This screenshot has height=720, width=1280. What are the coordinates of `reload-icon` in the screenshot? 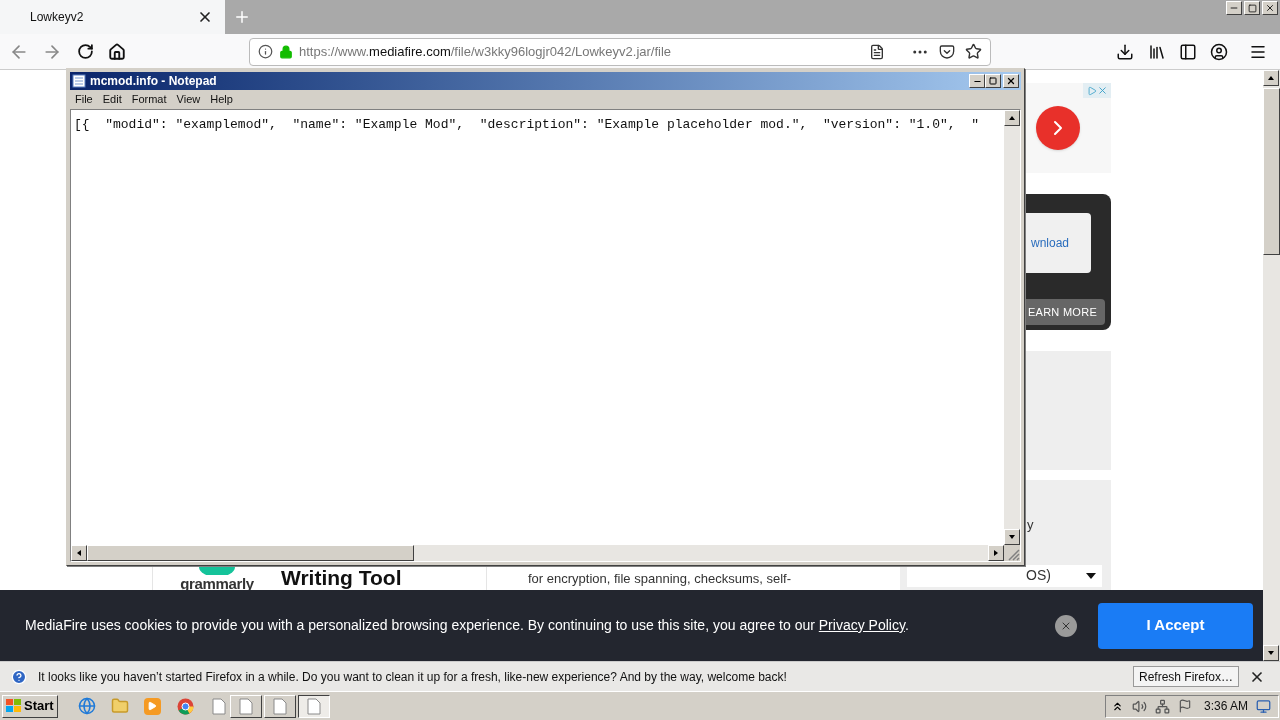 It's located at (85, 51).